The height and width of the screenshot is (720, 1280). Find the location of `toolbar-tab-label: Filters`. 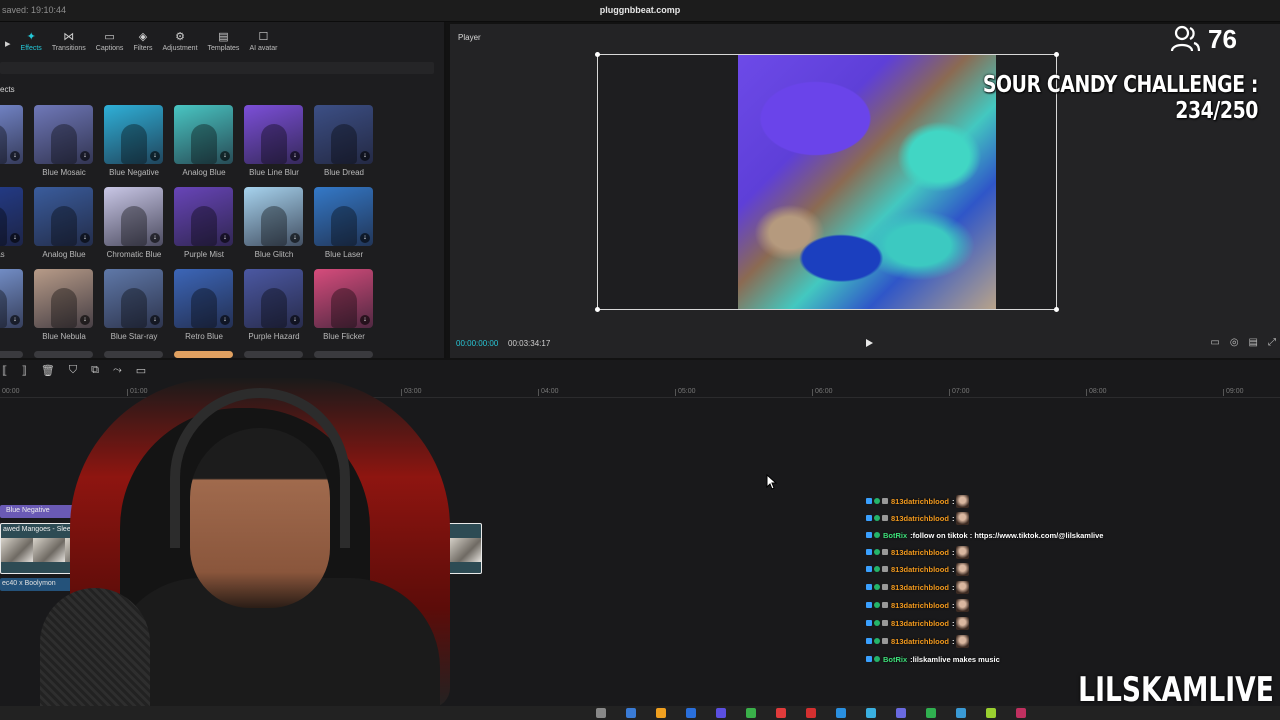

toolbar-tab-label: Filters is located at coordinates (143, 48).